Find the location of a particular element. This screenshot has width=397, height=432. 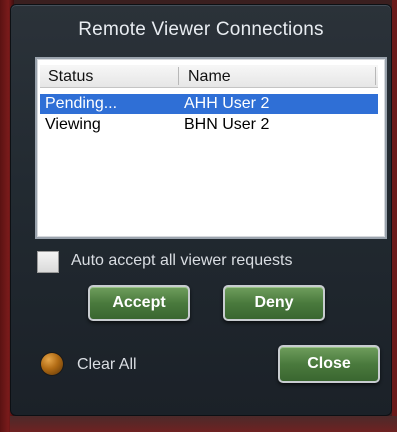

background-bottom-edge is located at coordinates (203, 424).